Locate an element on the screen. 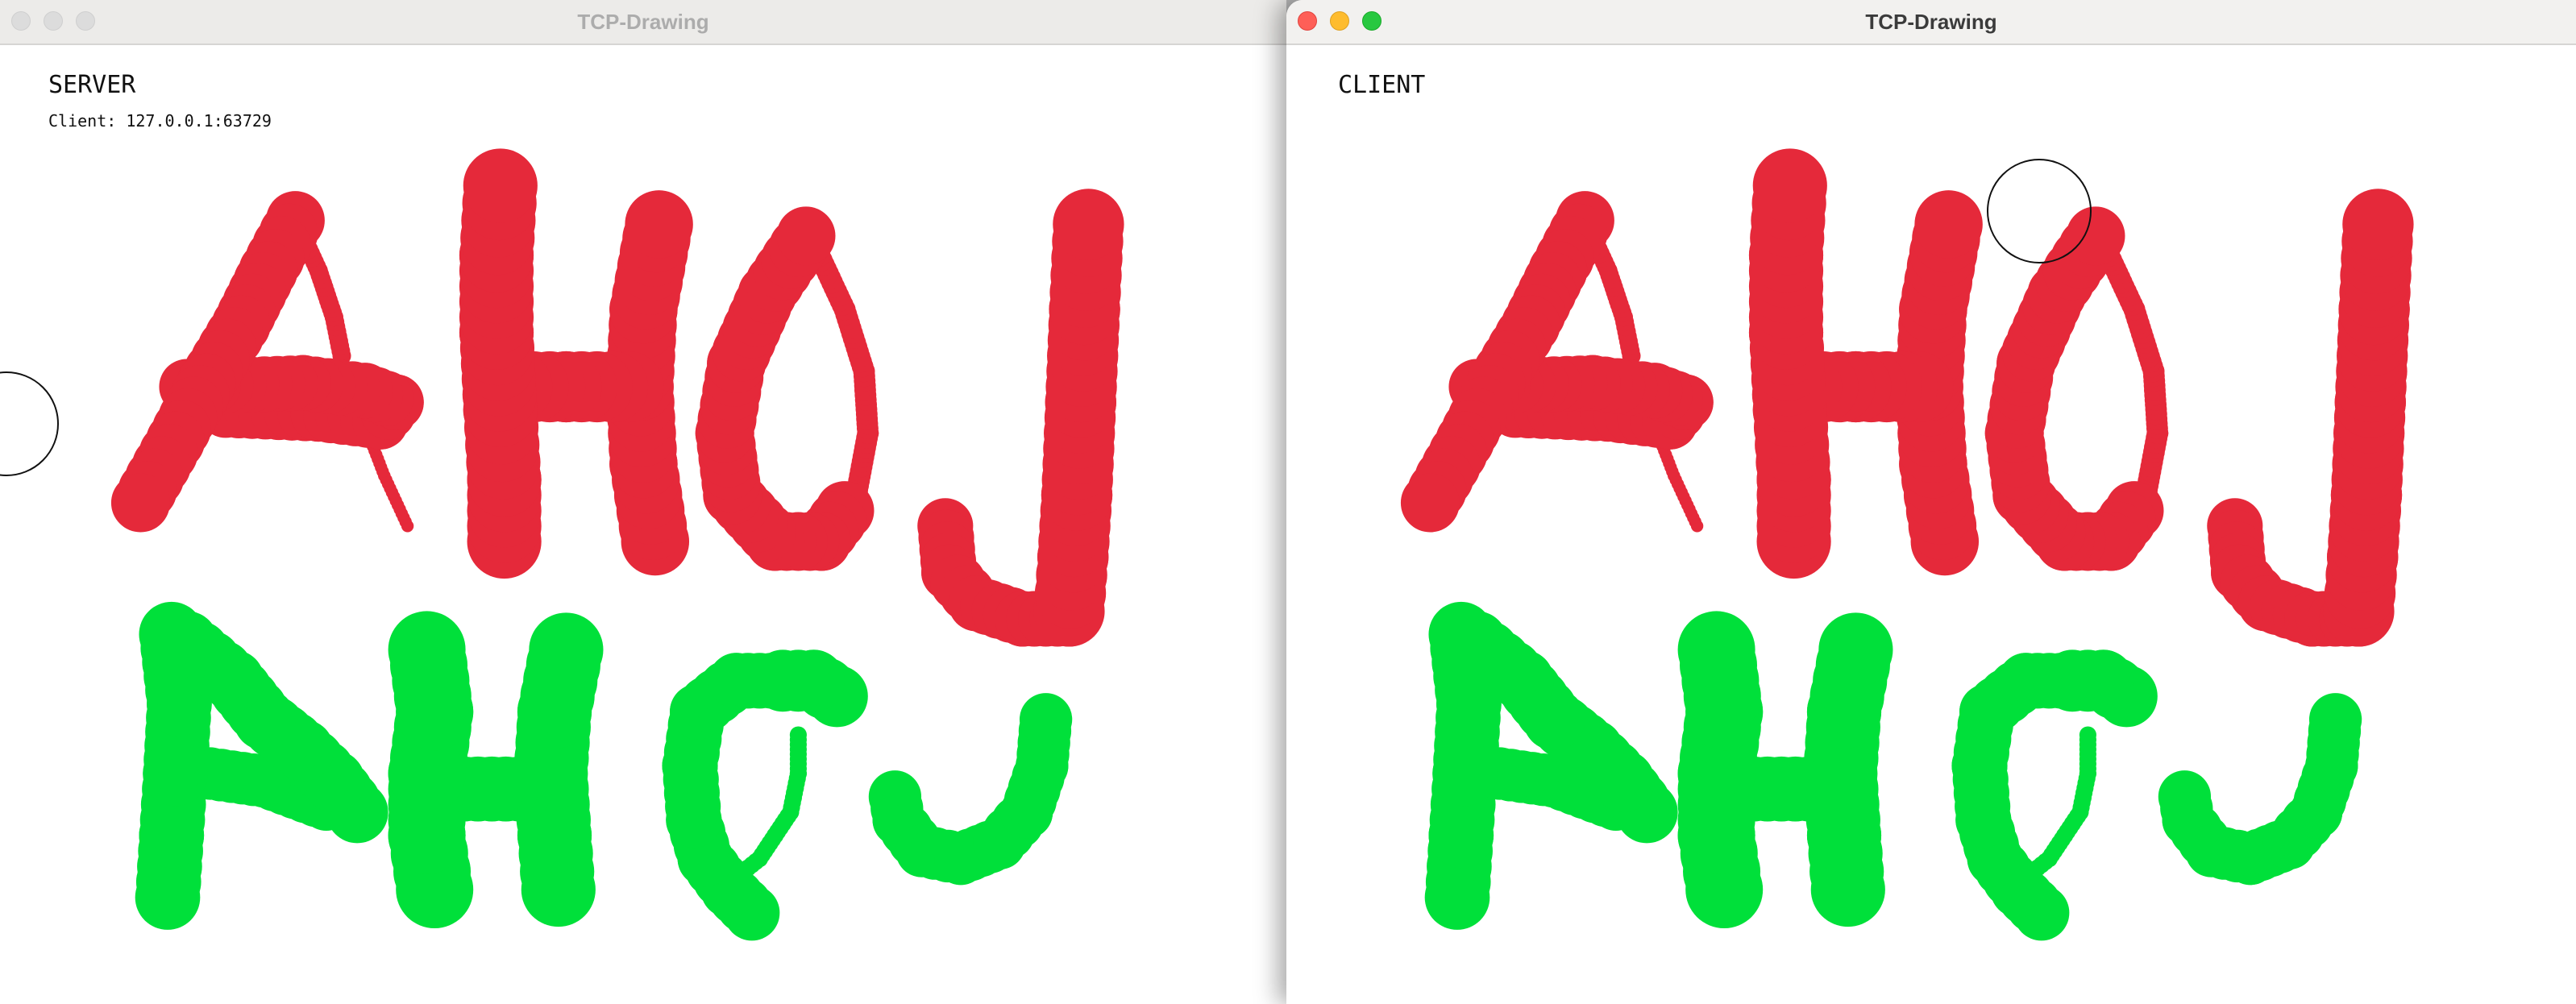 The height and width of the screenshot is (1004, 2576). cursor-ring is located at coordinates (2039, 211).